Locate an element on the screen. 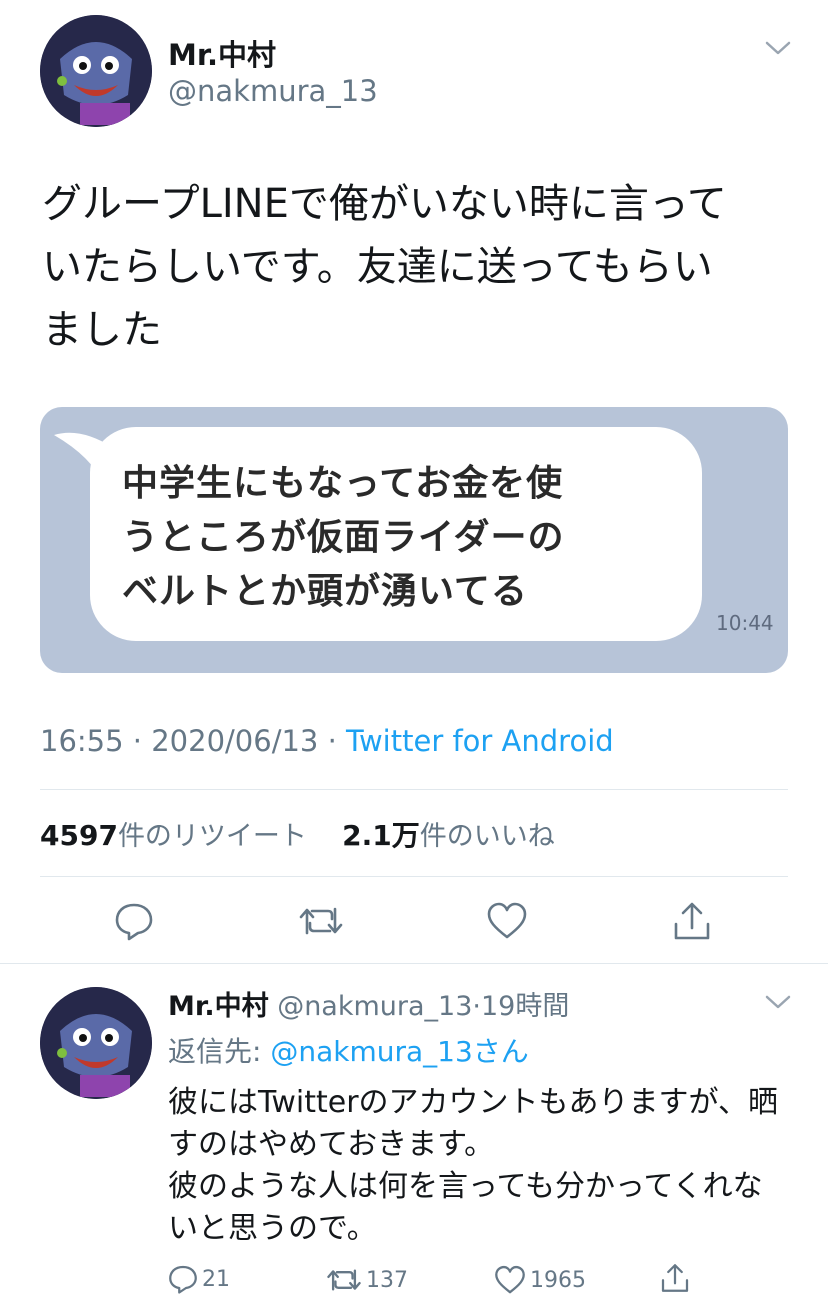 The height and width of the screenshot is (1316, 828). chat-bubble-text: 中学生にもなってお金を使 うところが仮面ライダーの ベルトとか頭が湧いてる is located at coordinates (412, 538).